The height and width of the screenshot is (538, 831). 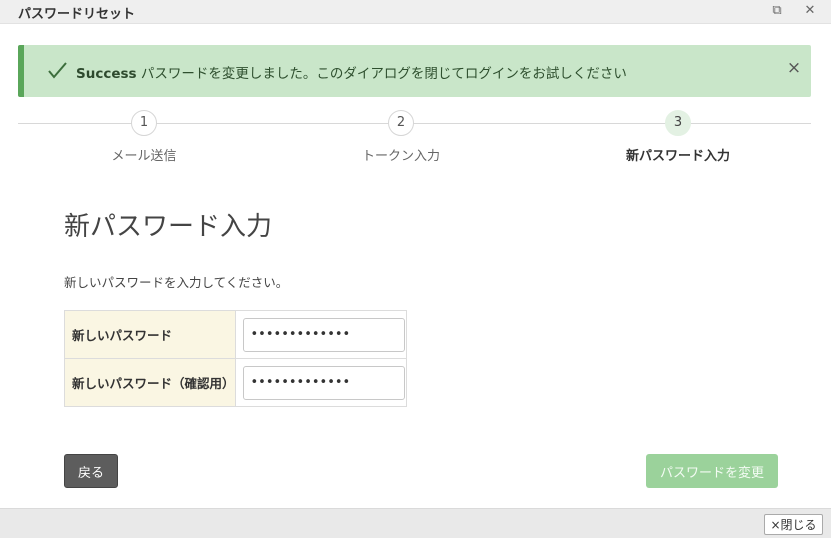 I want to click on confirm-password-cell, so click(x=321, y=382).